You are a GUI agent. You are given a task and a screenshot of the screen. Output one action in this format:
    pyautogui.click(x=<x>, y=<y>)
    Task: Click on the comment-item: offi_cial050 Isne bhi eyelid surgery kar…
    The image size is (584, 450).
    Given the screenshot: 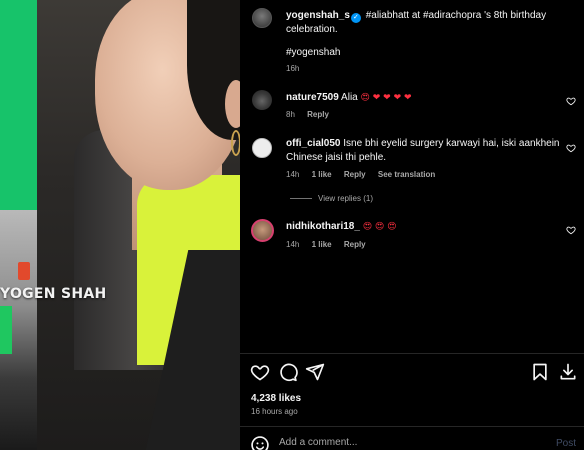 What is the action you would take?
    pyautogui.click(x=423, y=151)
    